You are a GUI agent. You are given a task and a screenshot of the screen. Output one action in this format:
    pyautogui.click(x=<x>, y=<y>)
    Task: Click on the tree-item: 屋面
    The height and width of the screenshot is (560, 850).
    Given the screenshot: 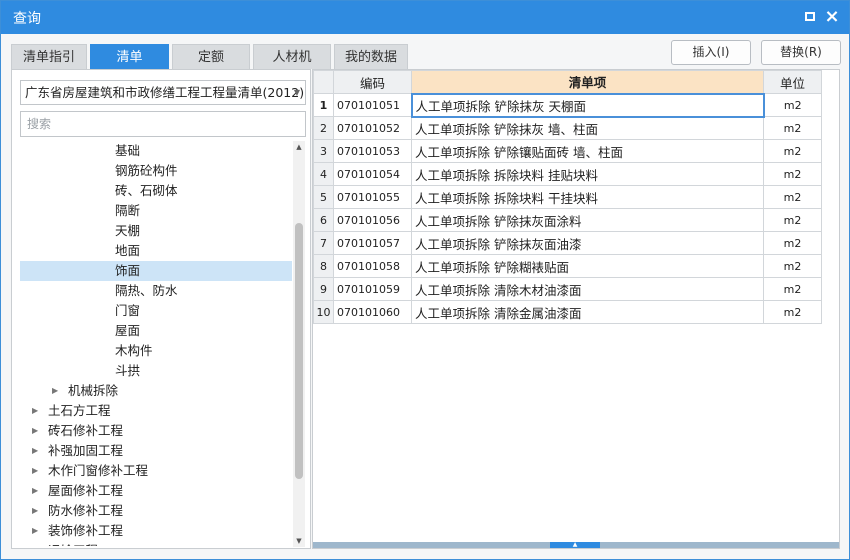 What is the action you would take?
    pyautogui.click(x=156, y=331)
    